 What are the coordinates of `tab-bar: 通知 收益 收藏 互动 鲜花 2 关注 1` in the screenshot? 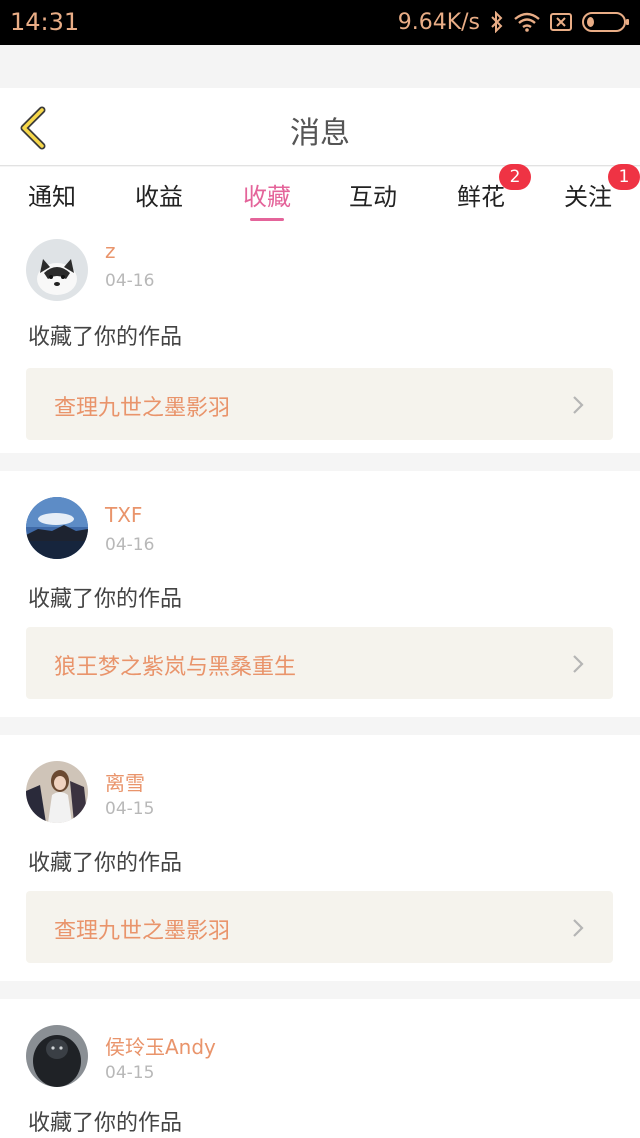 It's located at (320, 194).